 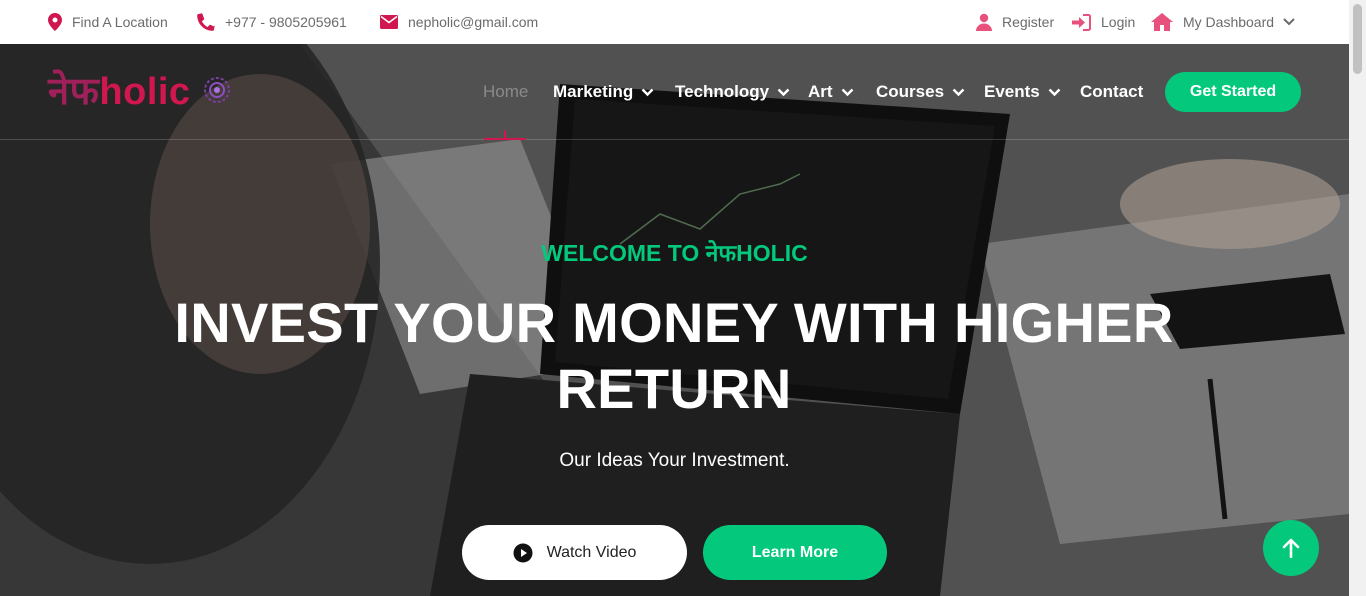 What do you see at coordinates (591, 552) in the screenshot?
I see `watch-video-label: Watch Video` at bounding box center [591, 552].